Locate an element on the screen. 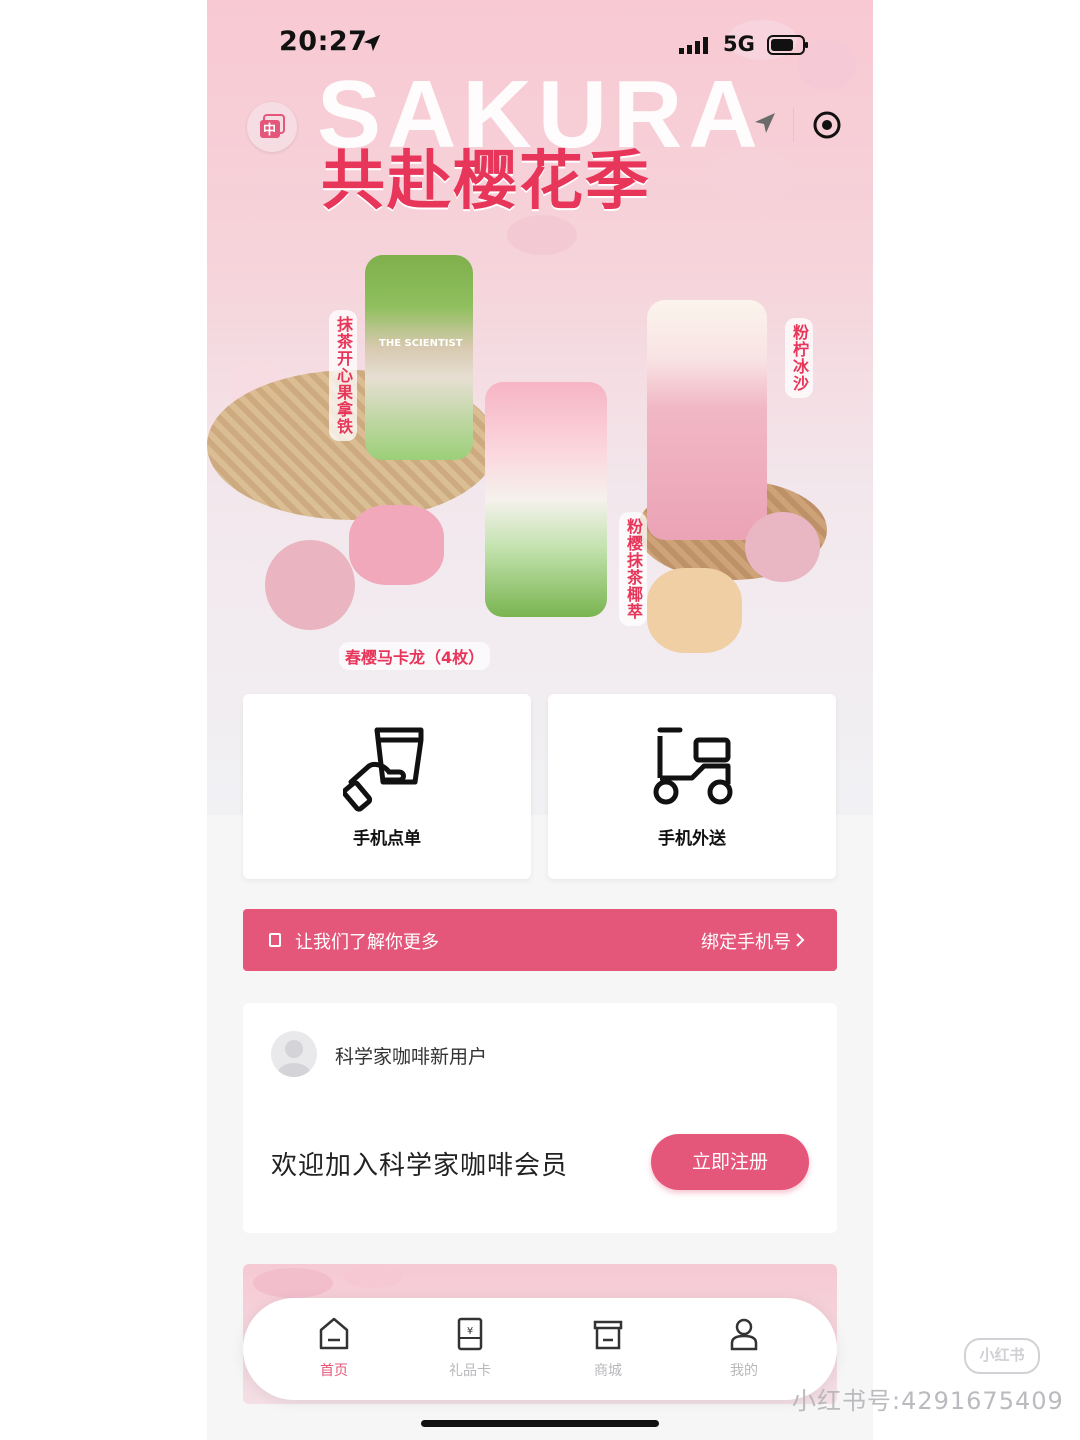 The image size is (1080, 1440). tab-shop-label: 商城 is located at coordinates (608, 1371).